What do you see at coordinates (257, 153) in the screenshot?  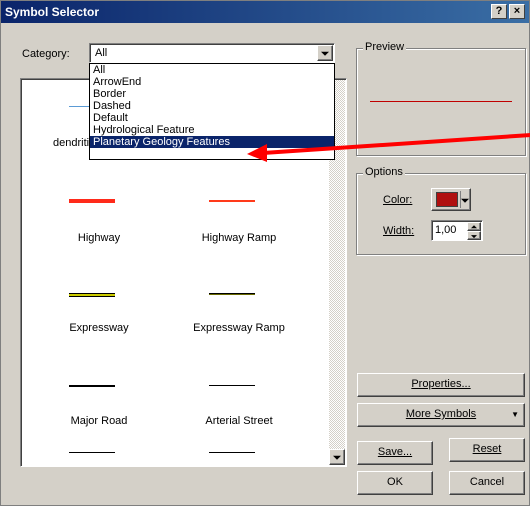 I see `annotation-arrowhead` at bounding box center [257, 153].